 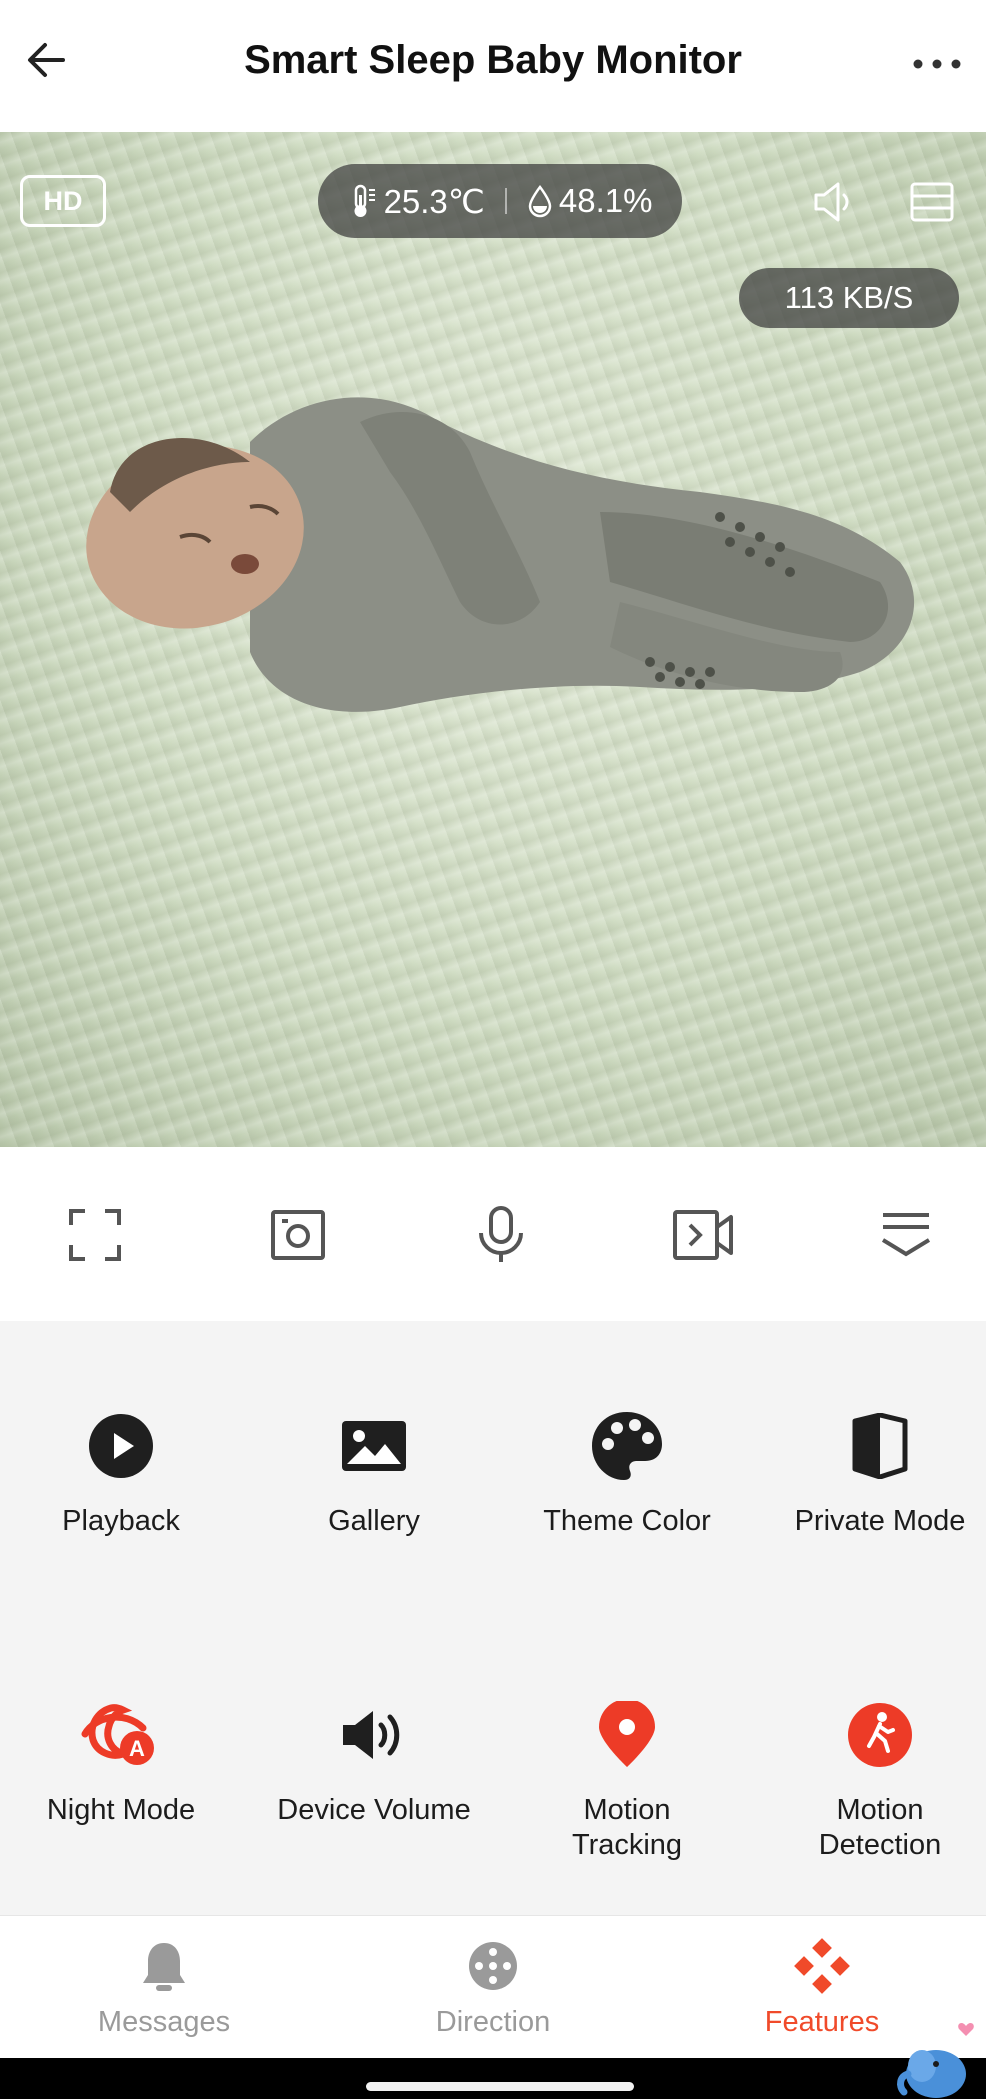 I want to click on snapshot-button, so click(x=298, y=1235).